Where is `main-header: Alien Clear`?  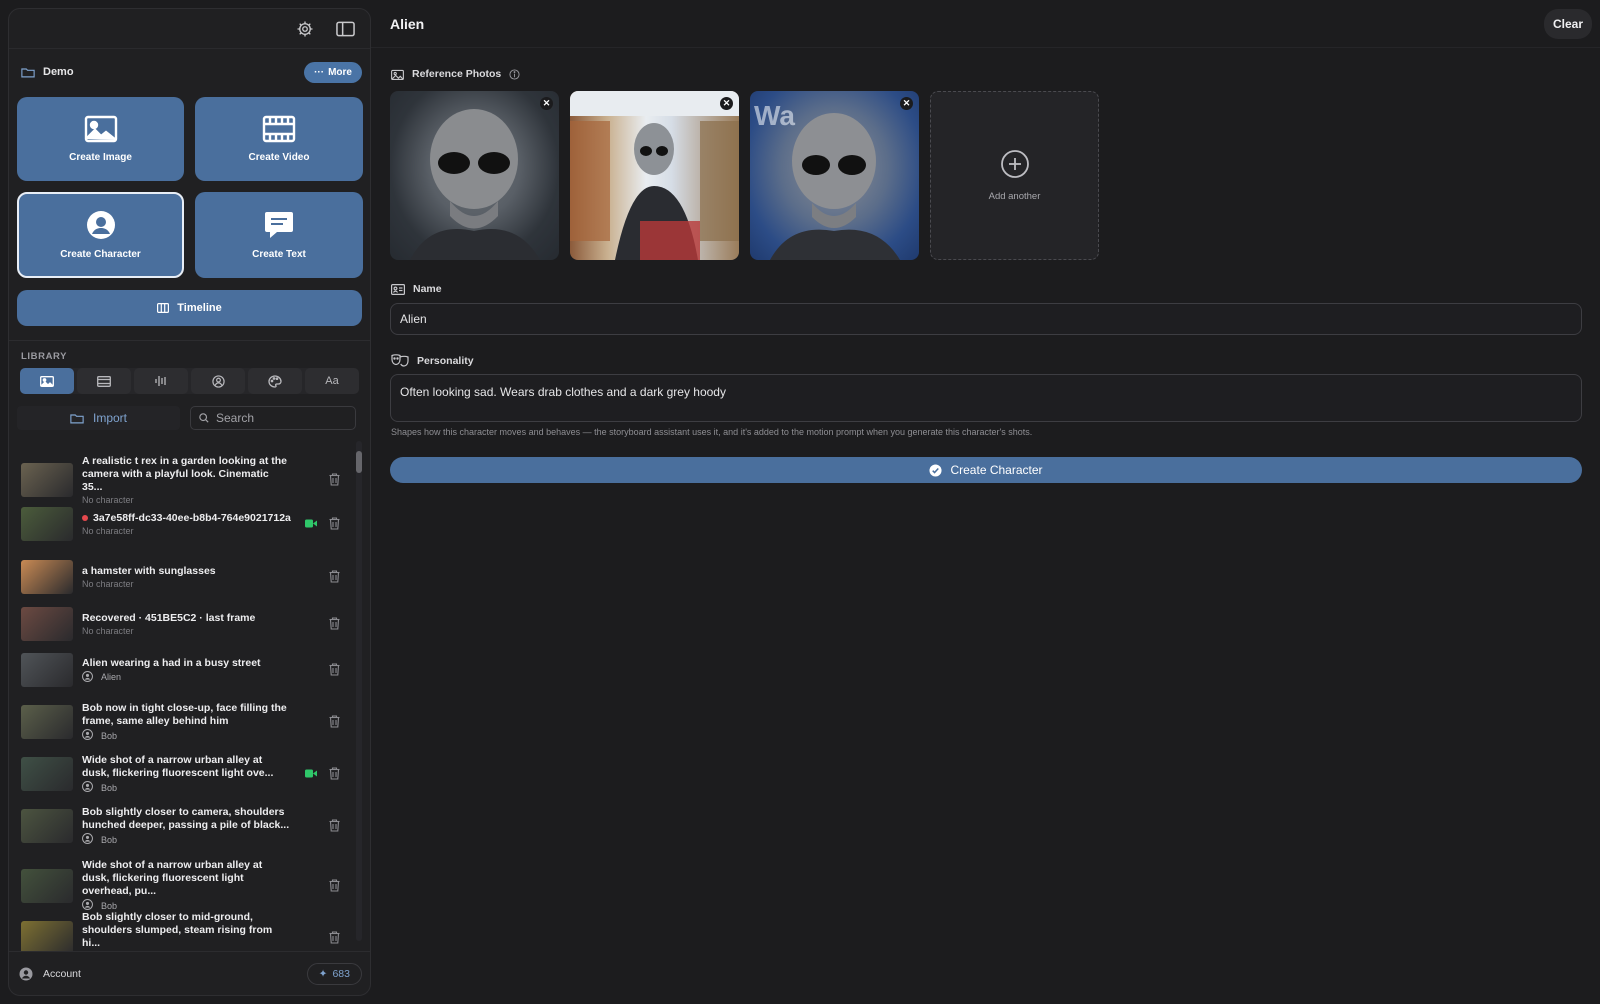 main-header: Alien Clear is located at coordinates (985, 24).